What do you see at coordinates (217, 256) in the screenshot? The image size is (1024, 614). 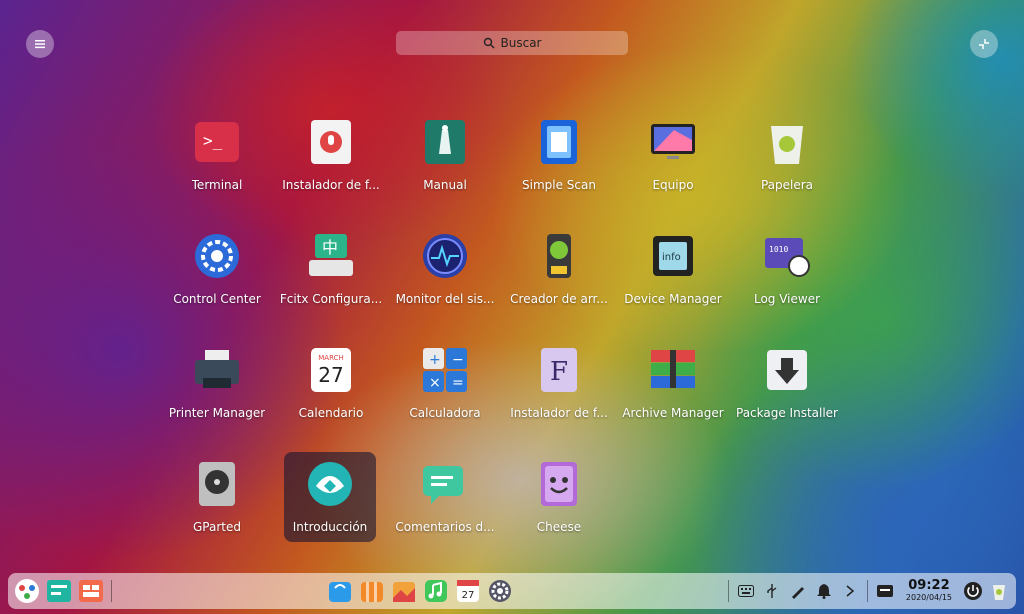 I see `control-center-icon` at bounding box center [217, 256].